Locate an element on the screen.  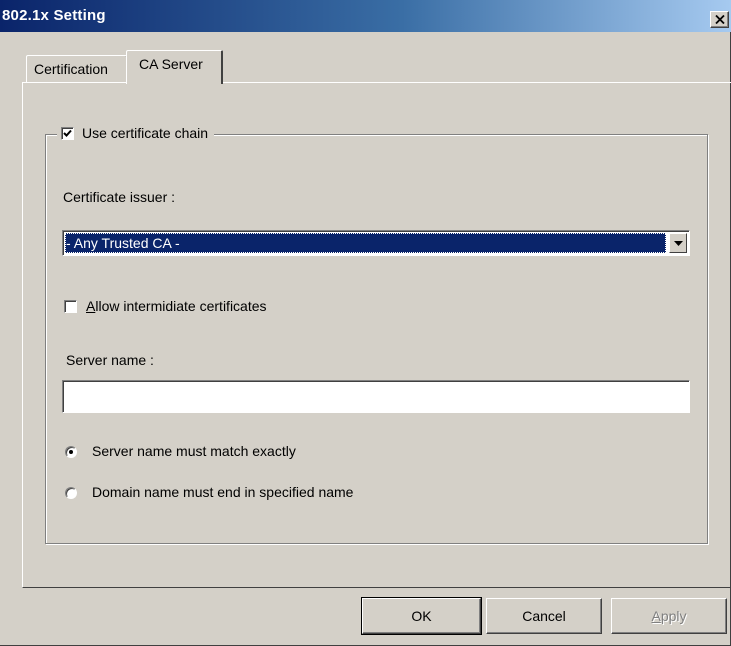
tab-ca-server: CA Server is located at coordinates (174, 67).